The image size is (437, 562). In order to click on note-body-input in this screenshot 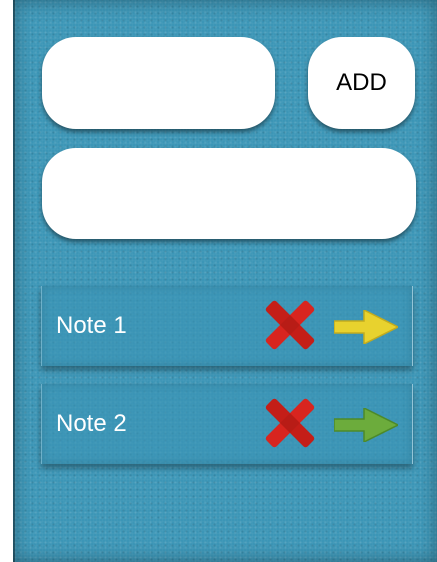, I will do `click(229, 193)`.